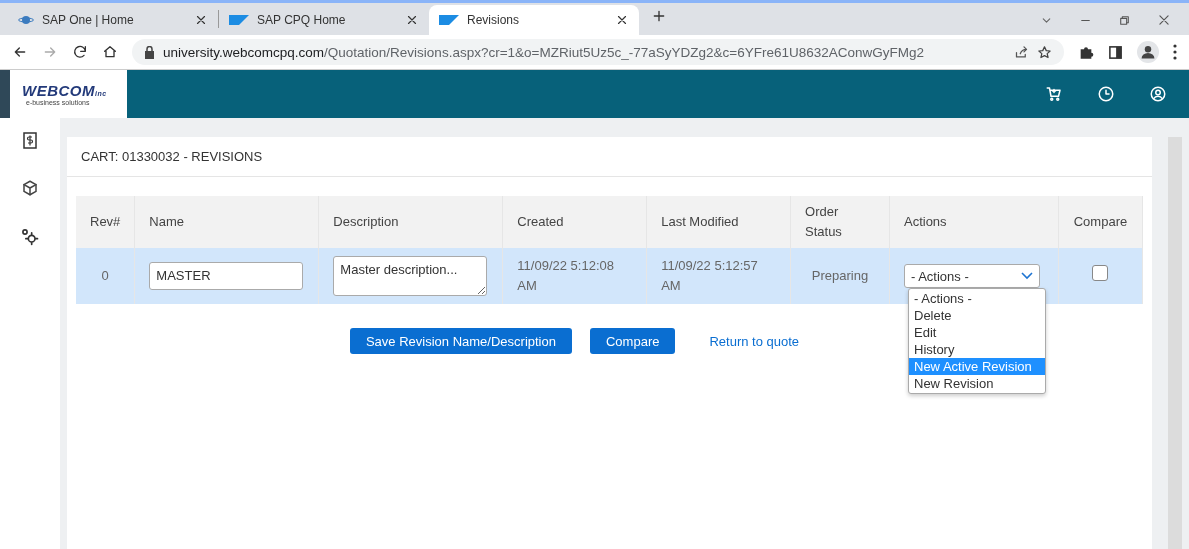 The height and width of the screenshot is (549, 1189). Describe the element at coordinates (1086, 52) in the screenshot. I see `puzzle-icon` at that location.